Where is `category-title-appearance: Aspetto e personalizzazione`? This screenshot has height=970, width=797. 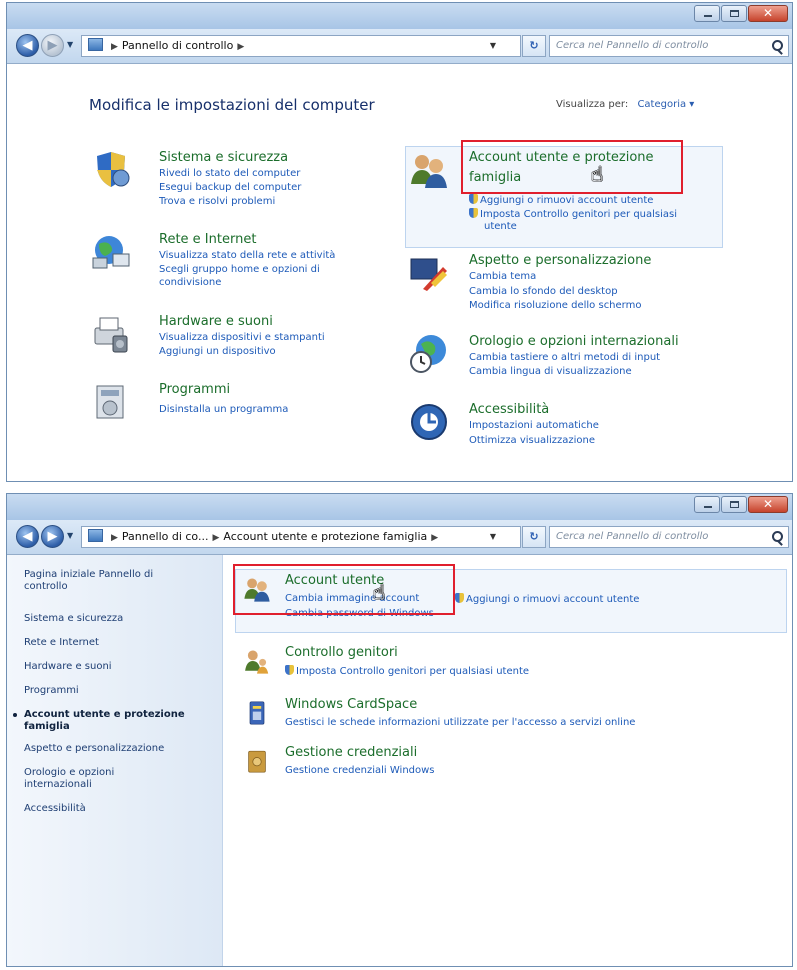 category-title-appearance: Aspetto e personalizzazione is located at coordinates (560, 260).